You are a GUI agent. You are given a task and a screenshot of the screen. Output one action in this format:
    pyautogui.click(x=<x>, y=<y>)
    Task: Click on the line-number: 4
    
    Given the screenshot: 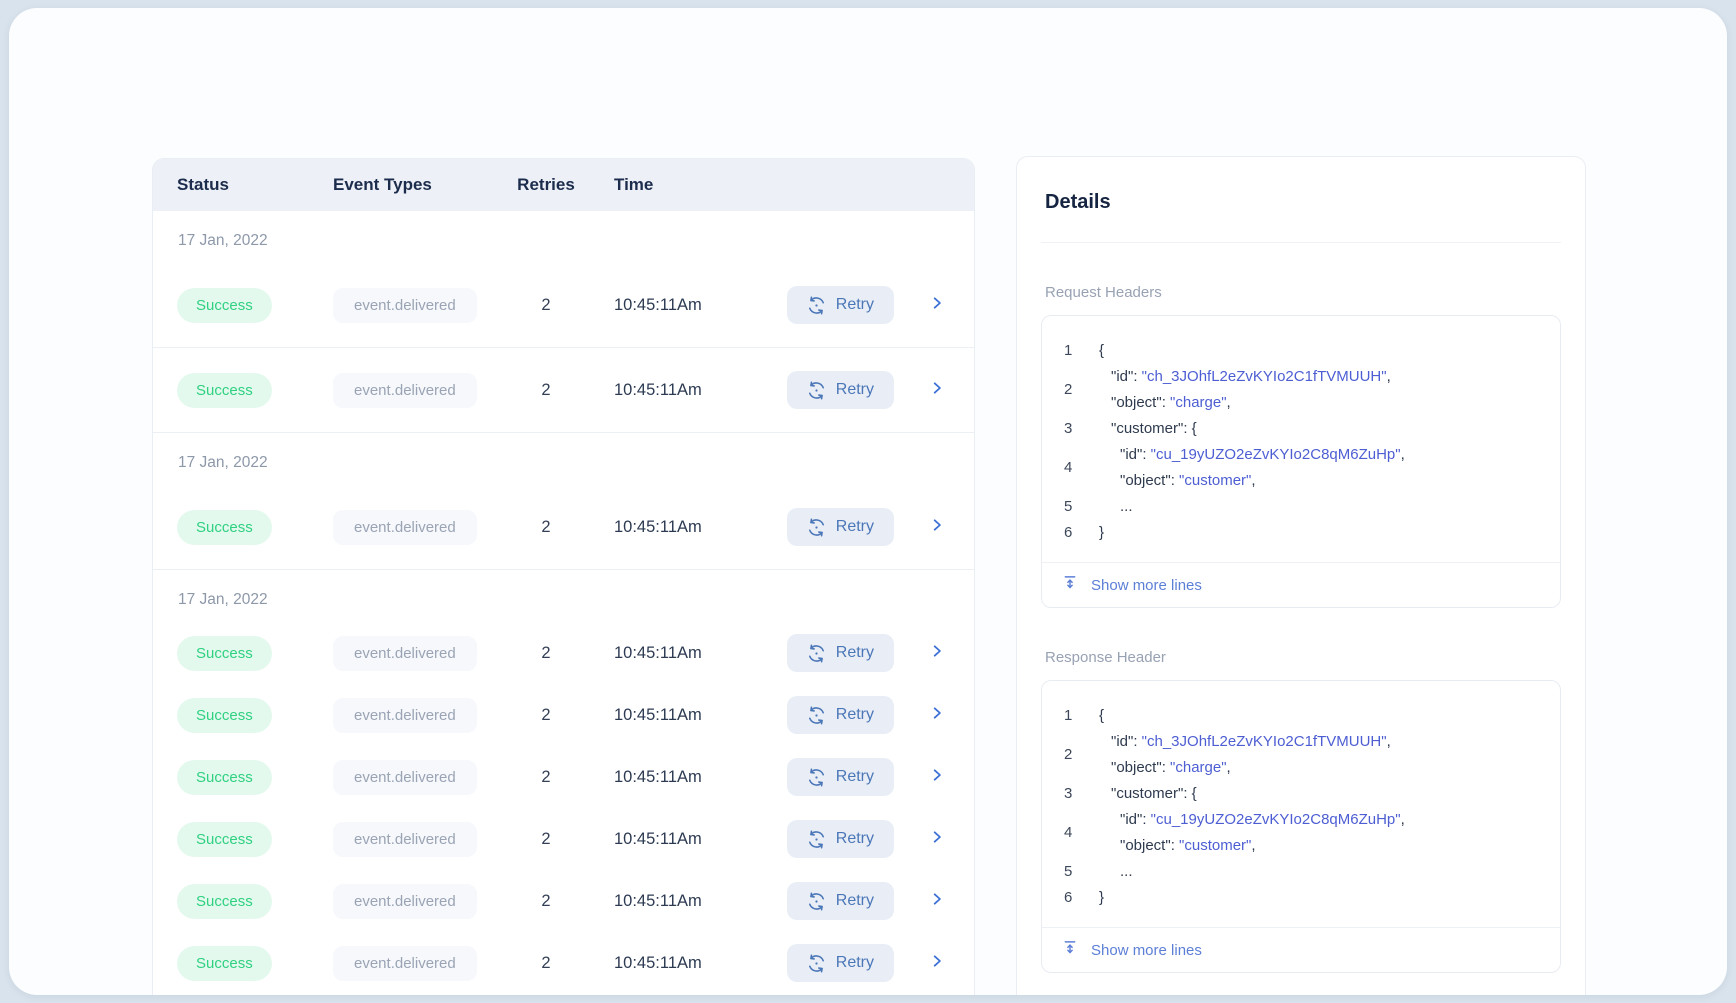 What is the action you would take?
    pyautogui.click(x=1068, y=832)
    